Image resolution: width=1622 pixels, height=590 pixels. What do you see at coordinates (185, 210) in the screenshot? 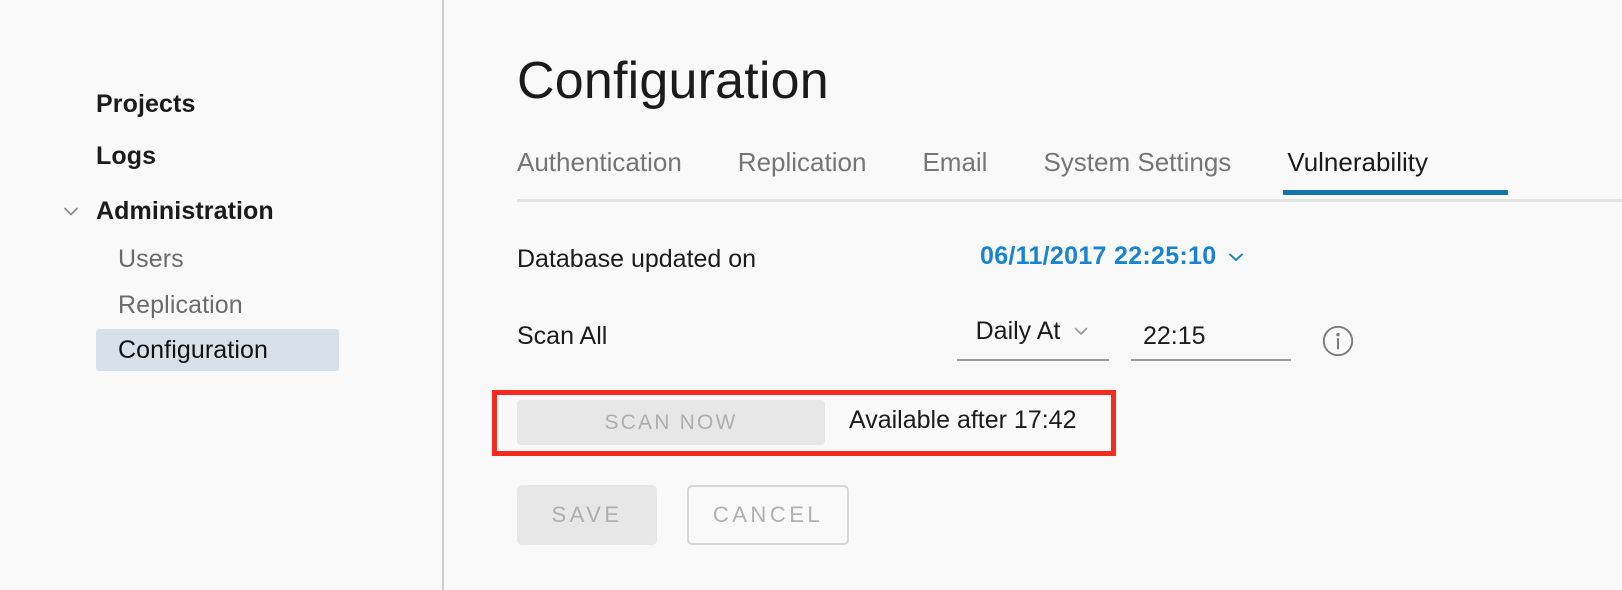
I see `sidebar-item-label: Administration` at bounding box center [185, 210].